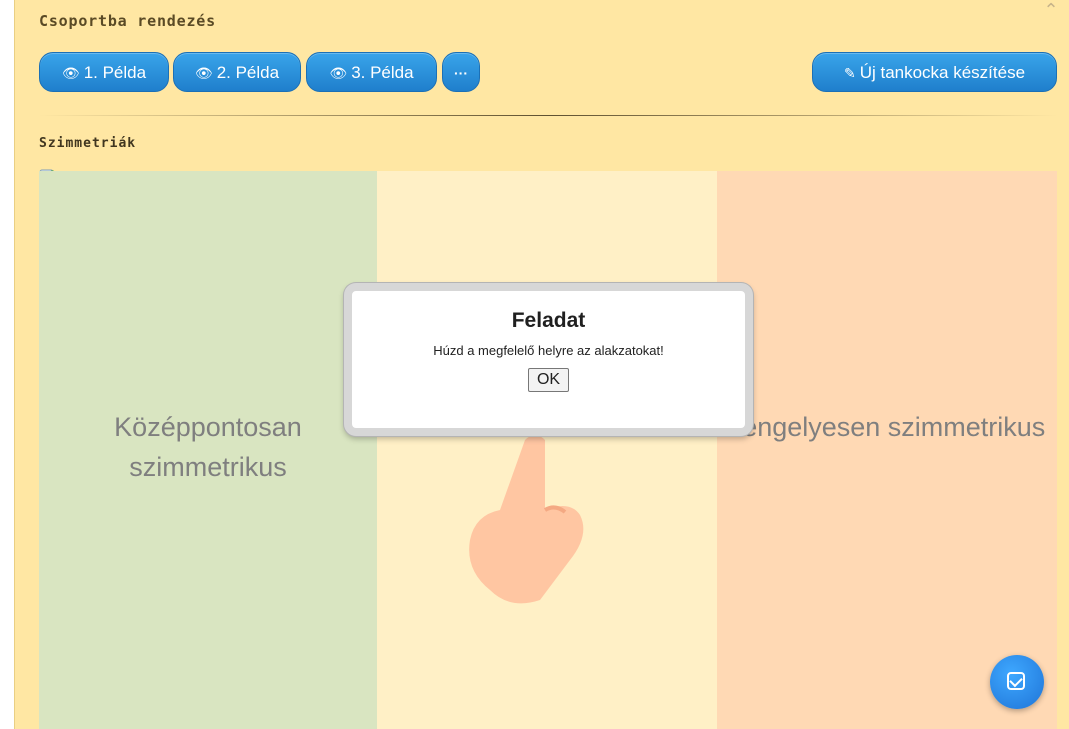  Describe the element at coordinates (248, 72) in the screenshot. I see `example-2-label: 2. Példa` at that location.